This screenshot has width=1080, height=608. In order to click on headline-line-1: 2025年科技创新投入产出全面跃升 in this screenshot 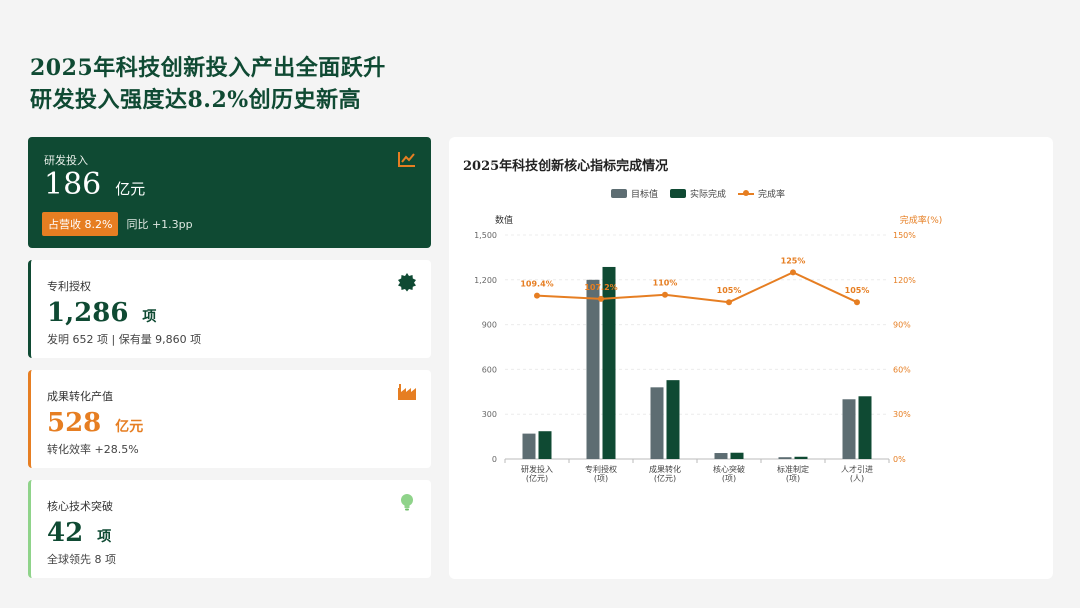, I will do `click(208, 68)`.